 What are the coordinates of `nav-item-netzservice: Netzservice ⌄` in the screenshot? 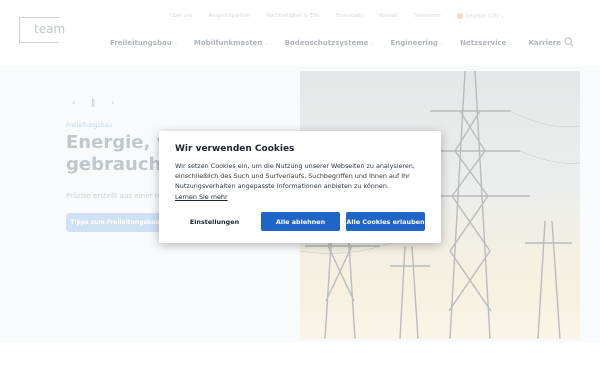 It's located at (486, 43).